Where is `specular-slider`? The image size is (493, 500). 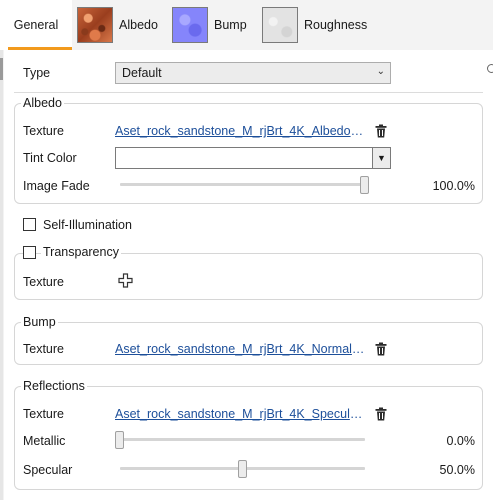
specular-slider is located at coordinates (242, 469).